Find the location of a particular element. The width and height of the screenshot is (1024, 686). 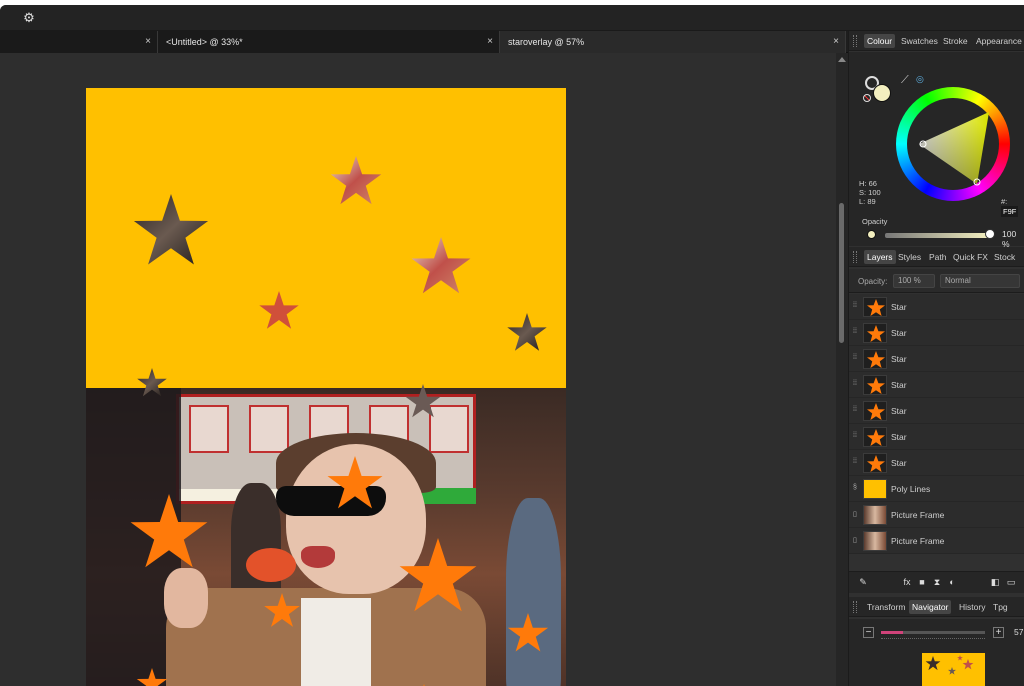

colour-wheel is located at coordinates (953, 144).